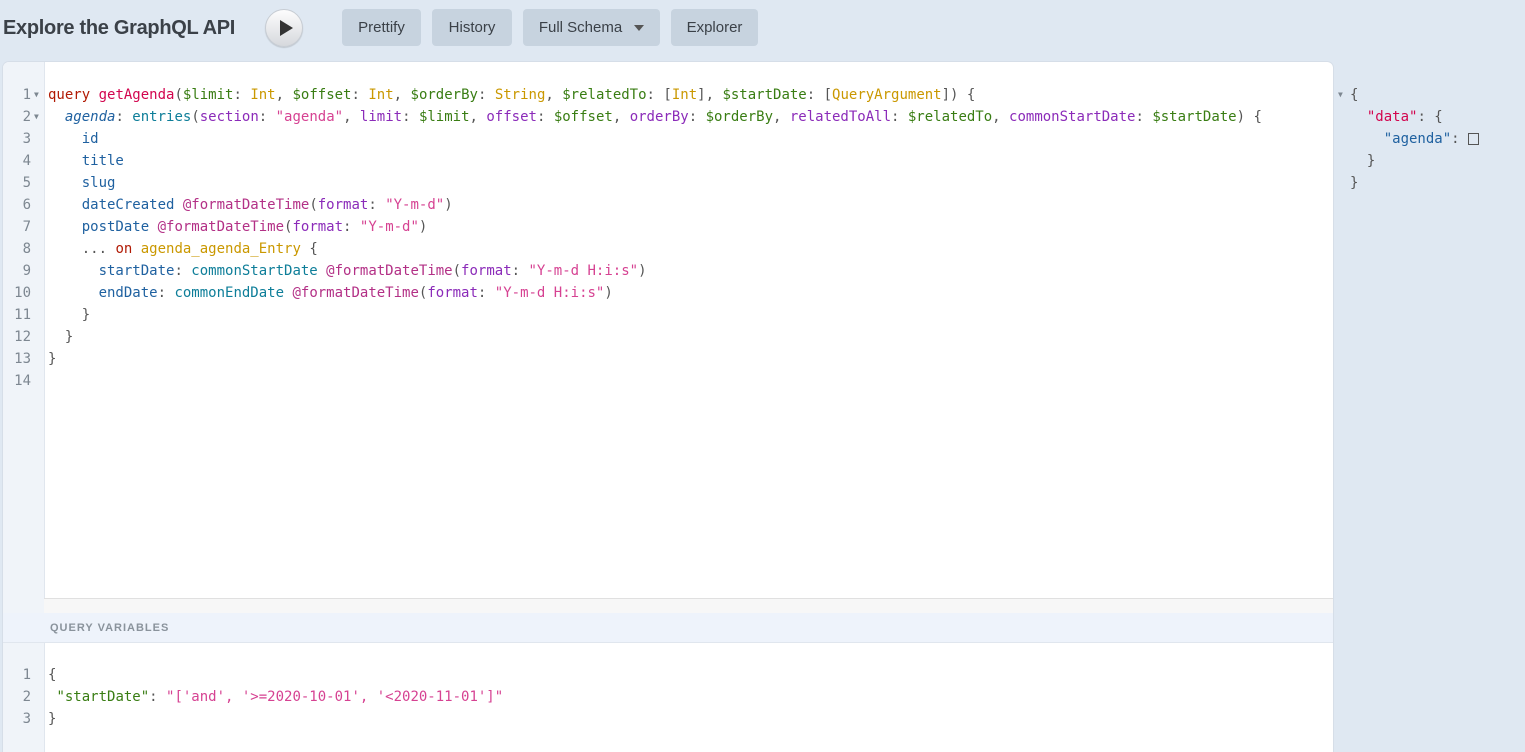 Image resolution: width=1525 pixels, height=752 pixels. I want to click on code-line: 14, so click(668, 381).